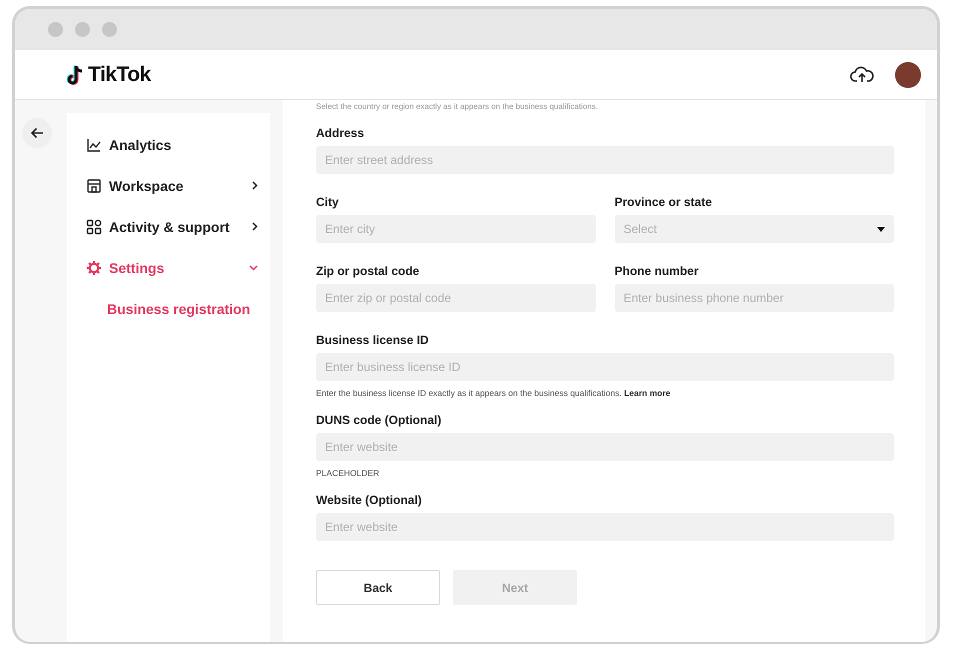 Image resolution: width=956 pixels, height=656 pixels. I want to click on field-label: Address, so click(341, 133).